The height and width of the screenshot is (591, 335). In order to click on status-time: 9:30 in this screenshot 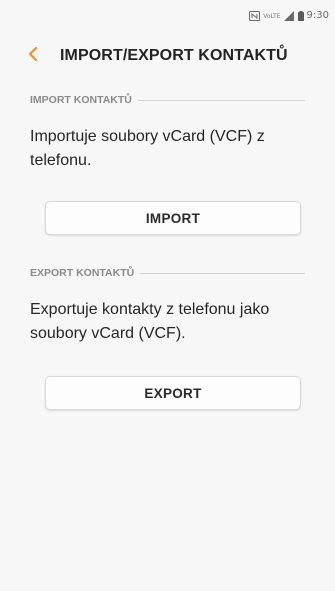, I will do `click(317, 15)`.